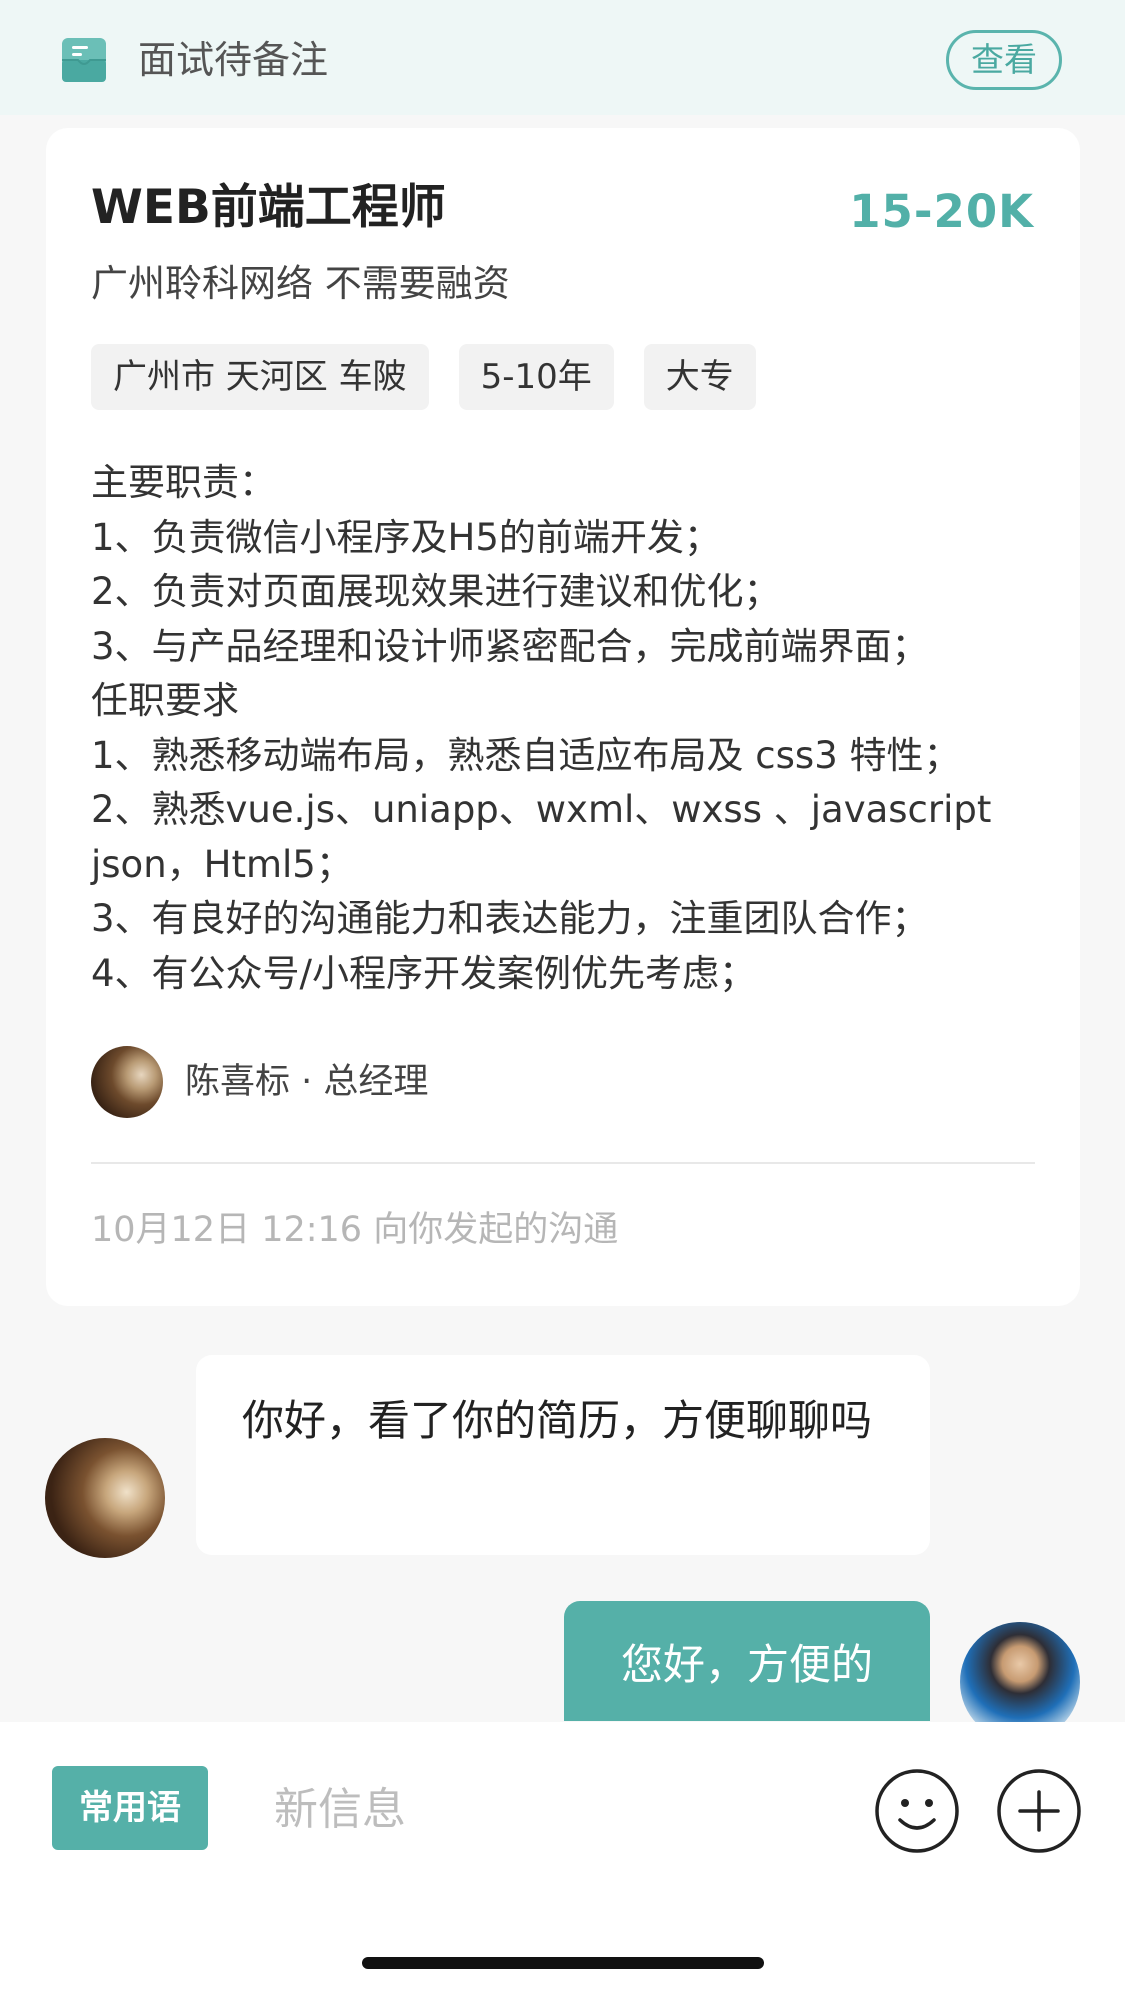 The width and height of the screenshot is (1125, 1995). What do you see at coordinates (747, 1661) in the screenshot?
I see `message-bubble-sent: 您好，方便的` at bounding box center [747, 1661].